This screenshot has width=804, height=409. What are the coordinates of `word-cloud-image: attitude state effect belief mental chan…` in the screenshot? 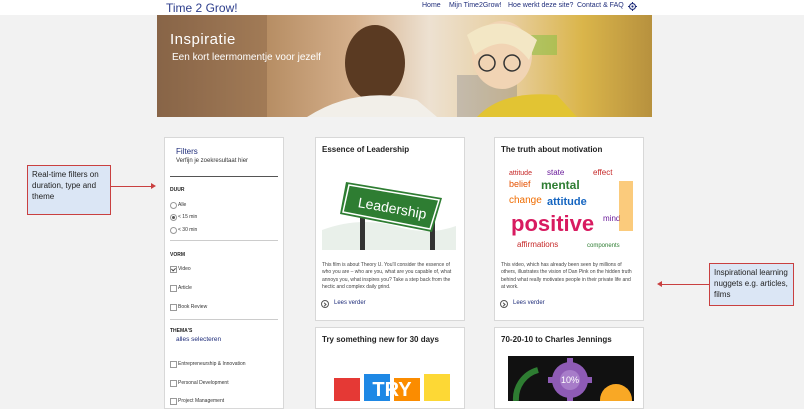 It's located at (571, 207).